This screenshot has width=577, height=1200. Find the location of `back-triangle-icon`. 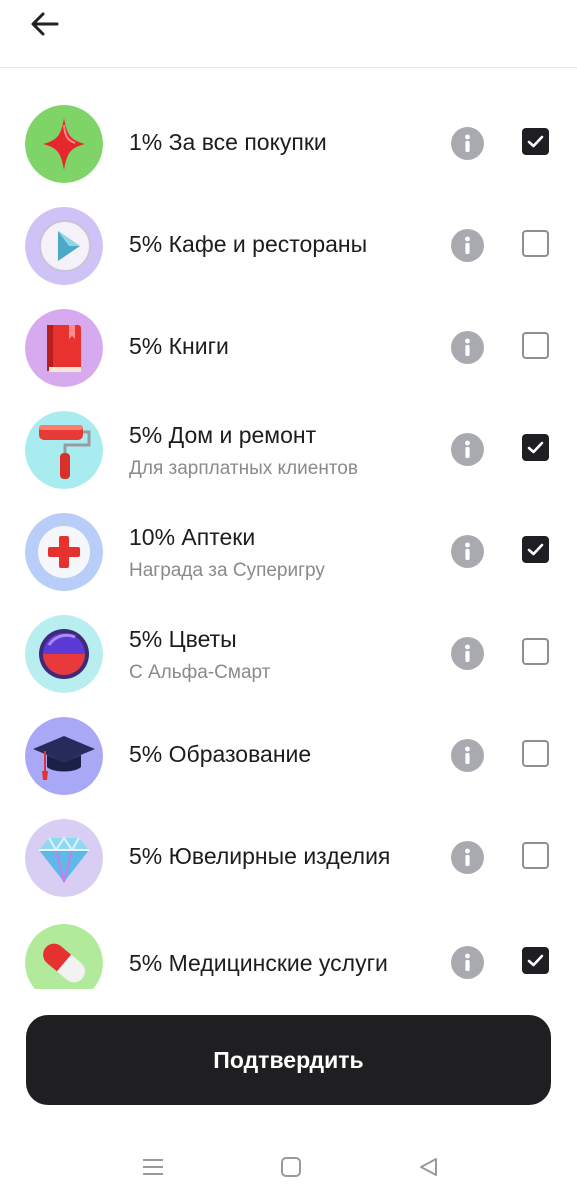

back-triangle-icon is located at coordinates (428, 1167).